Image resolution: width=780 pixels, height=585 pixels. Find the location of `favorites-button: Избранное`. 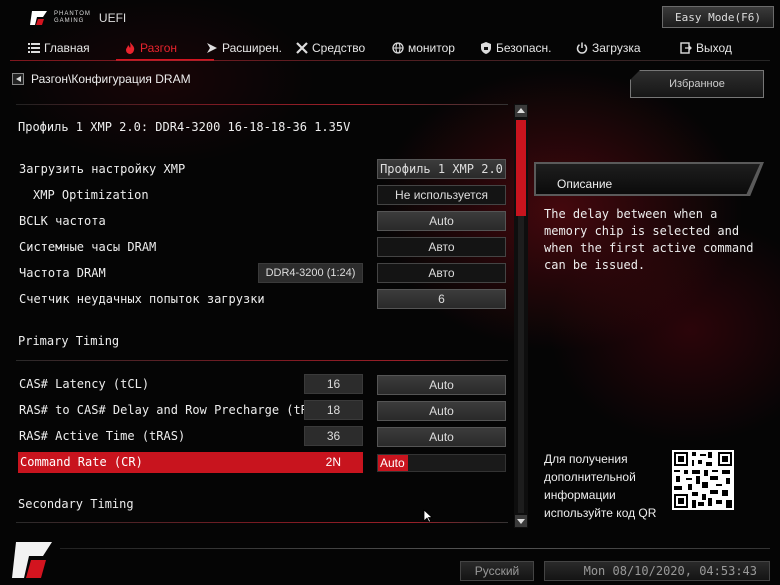

favorites-button: Избранное is located at coordinates (697, 84).